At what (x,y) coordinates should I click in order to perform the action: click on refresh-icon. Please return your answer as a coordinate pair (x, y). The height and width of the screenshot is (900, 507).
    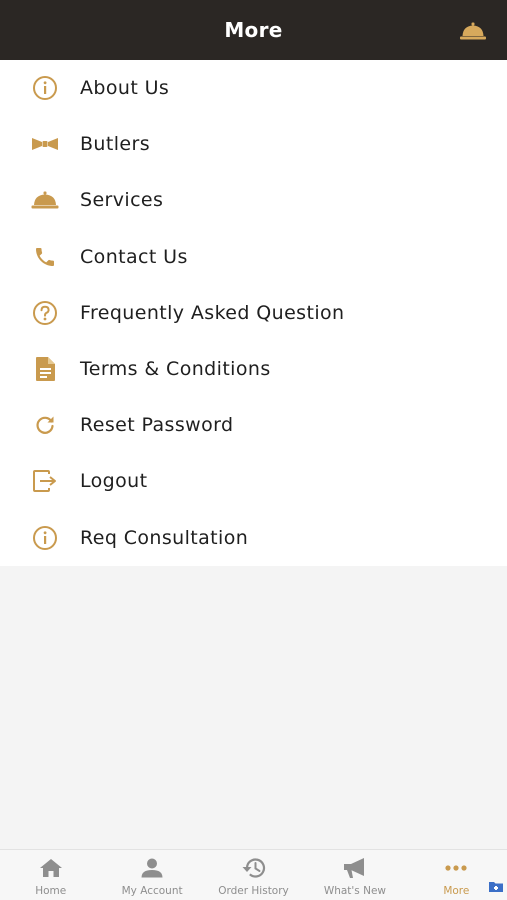
    Looking at the image, I should click on (45, 425).